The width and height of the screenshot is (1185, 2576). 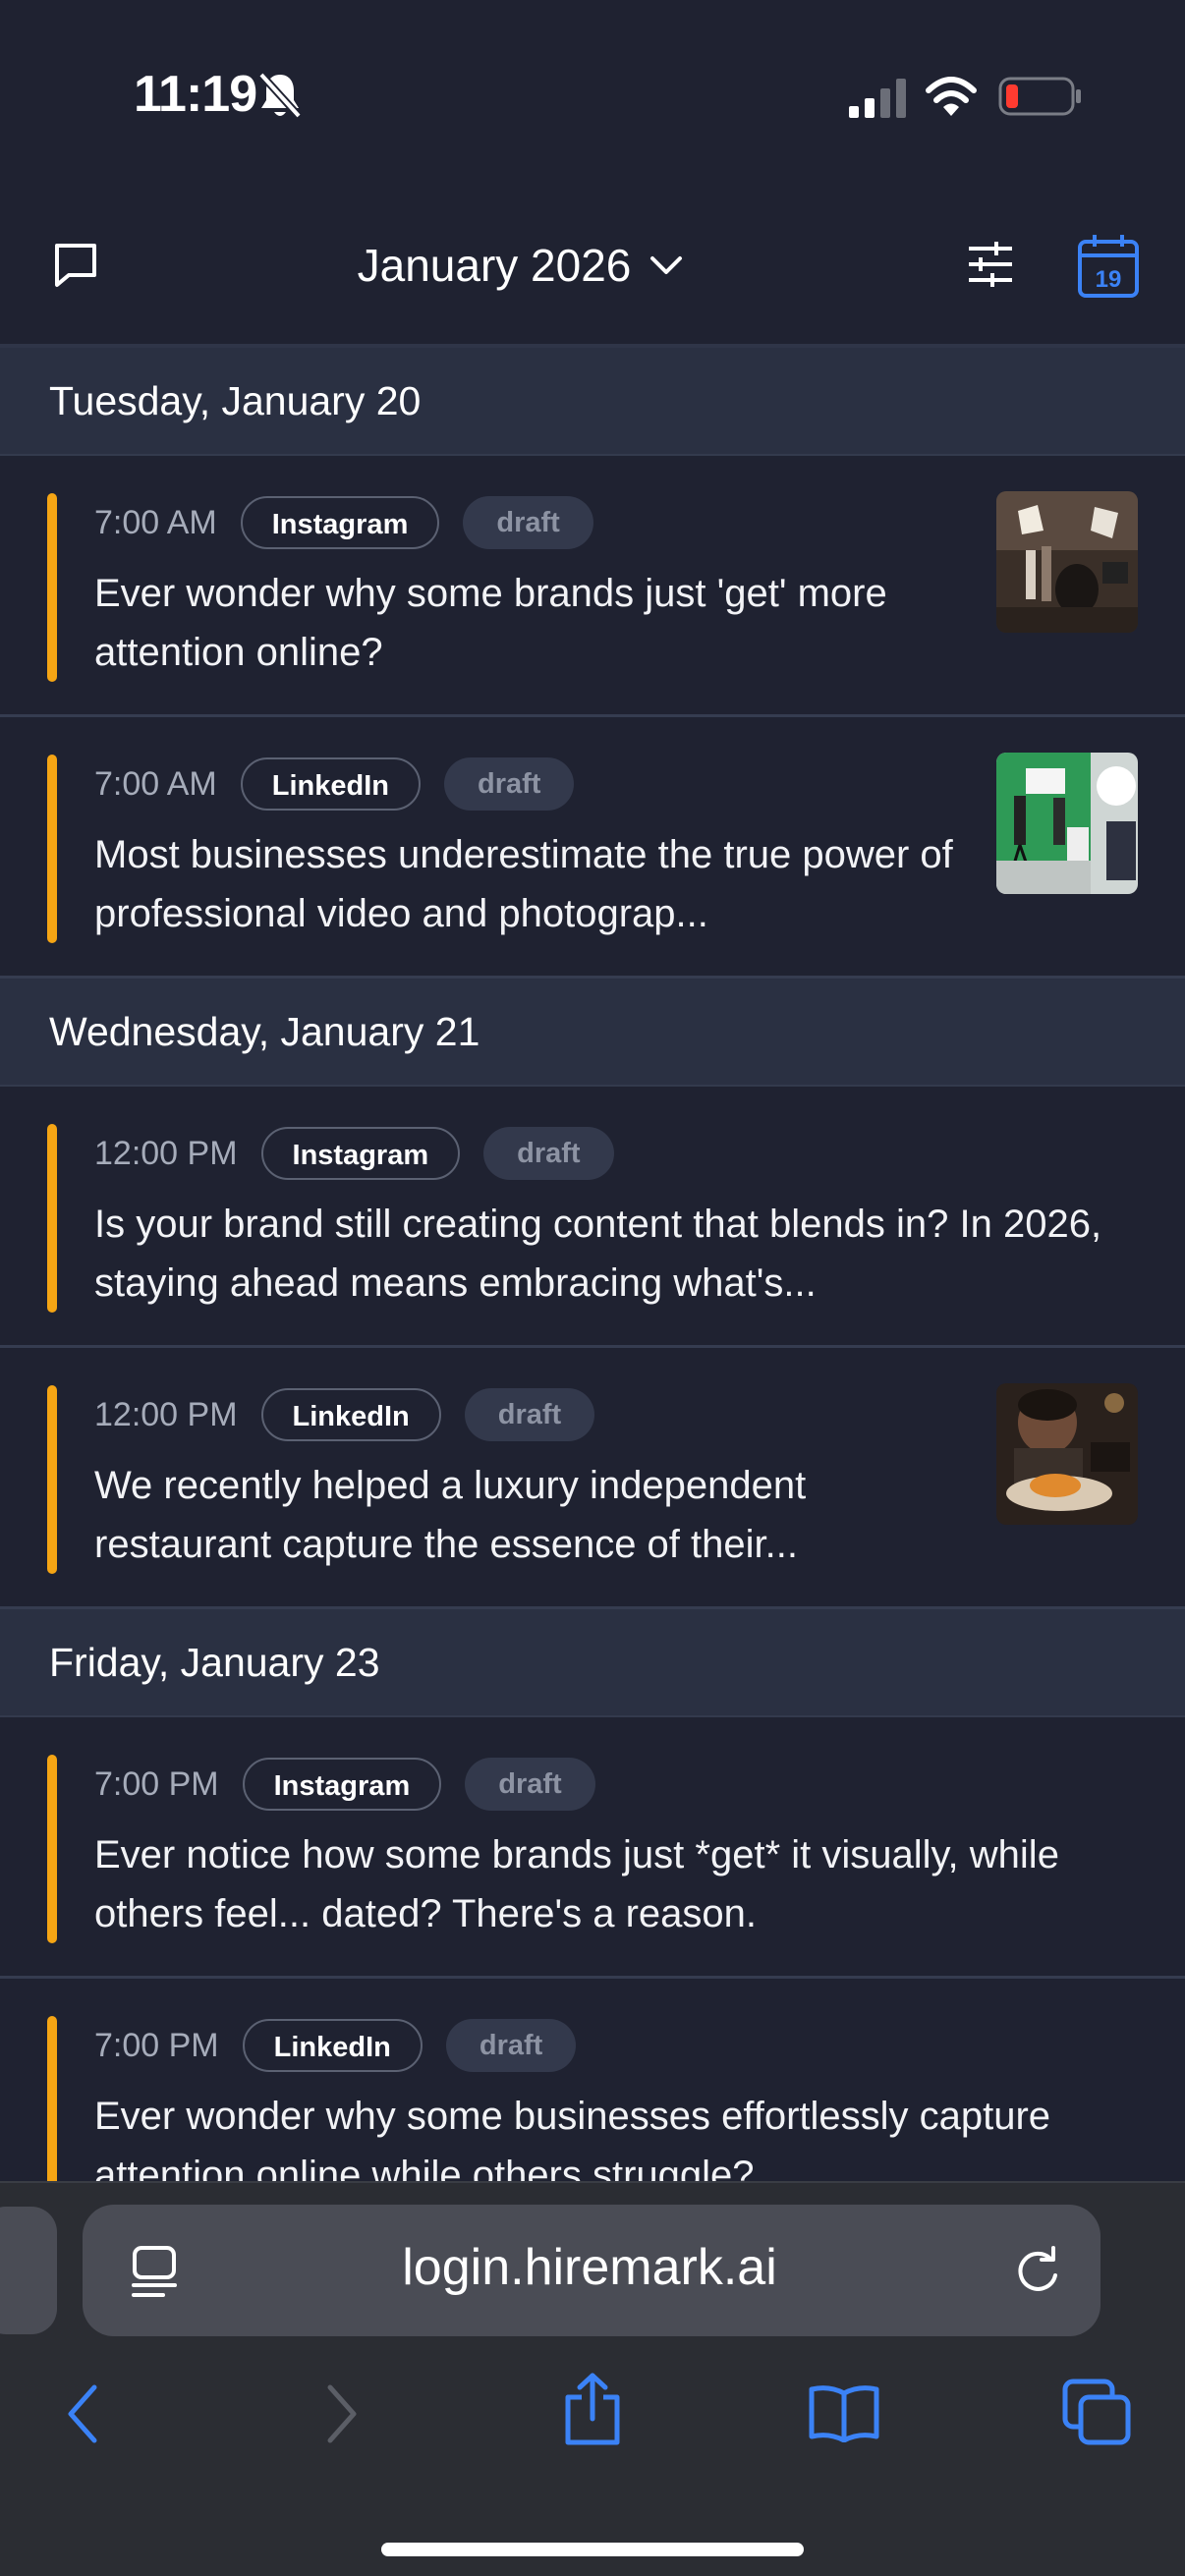 I want to click on calendar-icon: 19, so click(x=1108, y=265).